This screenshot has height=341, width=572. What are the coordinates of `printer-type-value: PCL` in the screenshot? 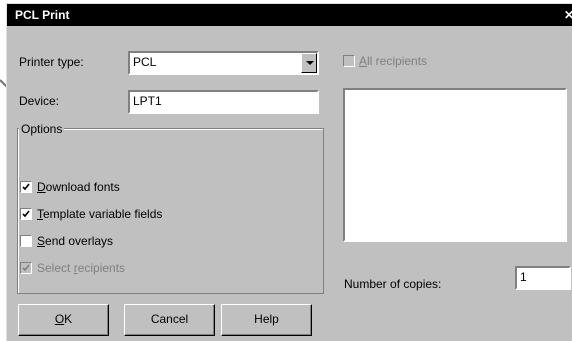 It's located at (145, 62).